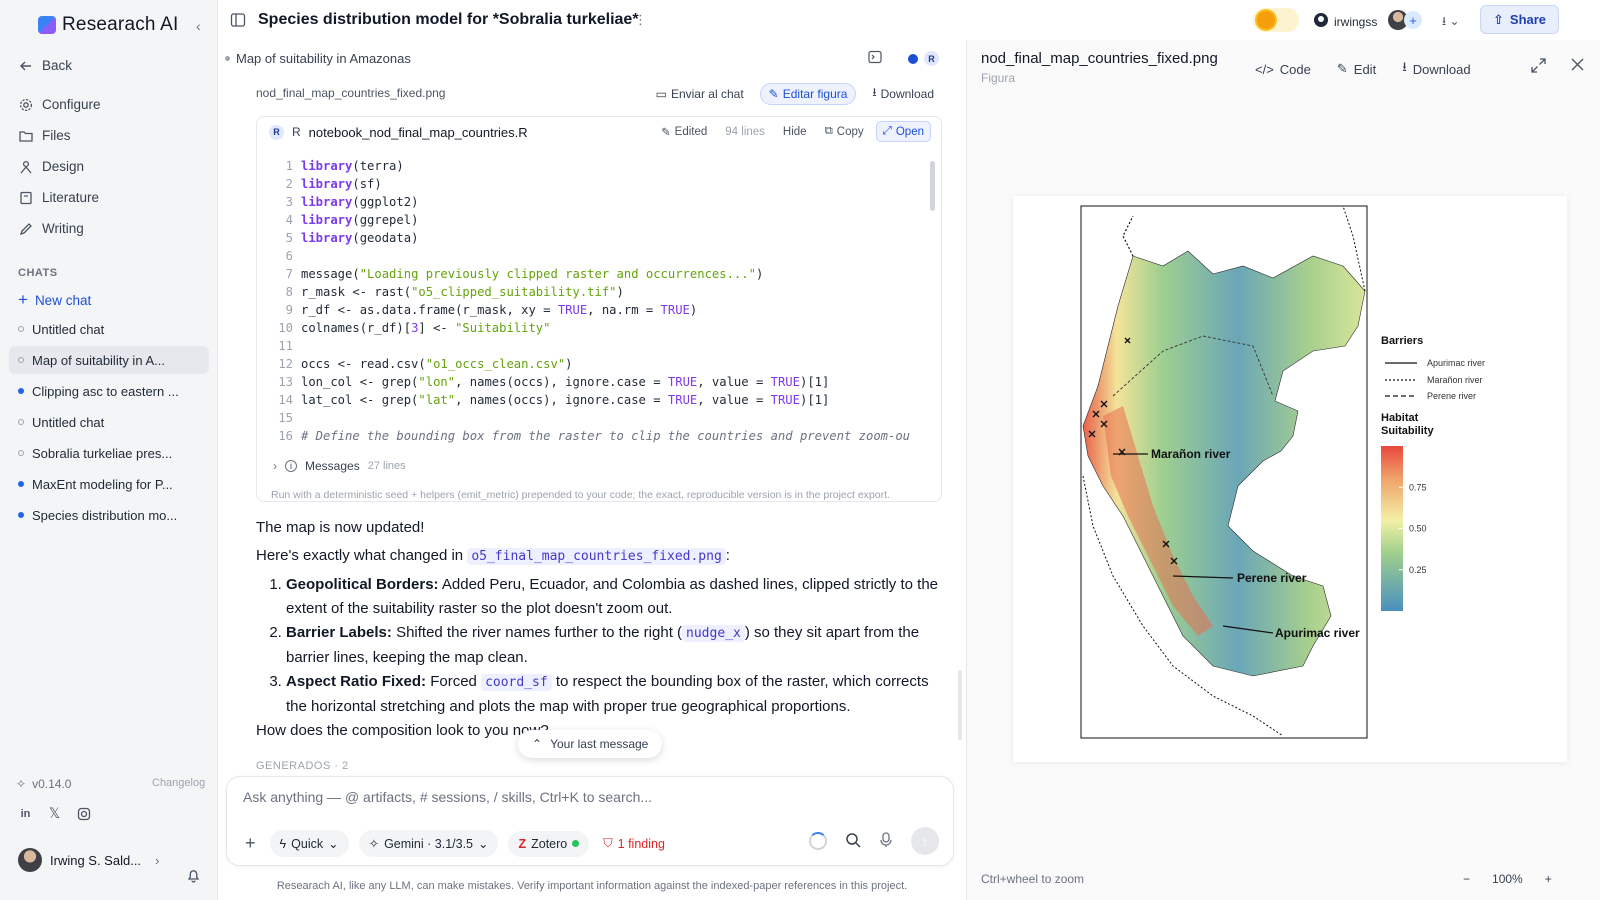 This screenshot has width=1600, height=900. I want to click on model-select: ✧ Gemini · 3.1/3.5 ⌄, so click(428, 843).